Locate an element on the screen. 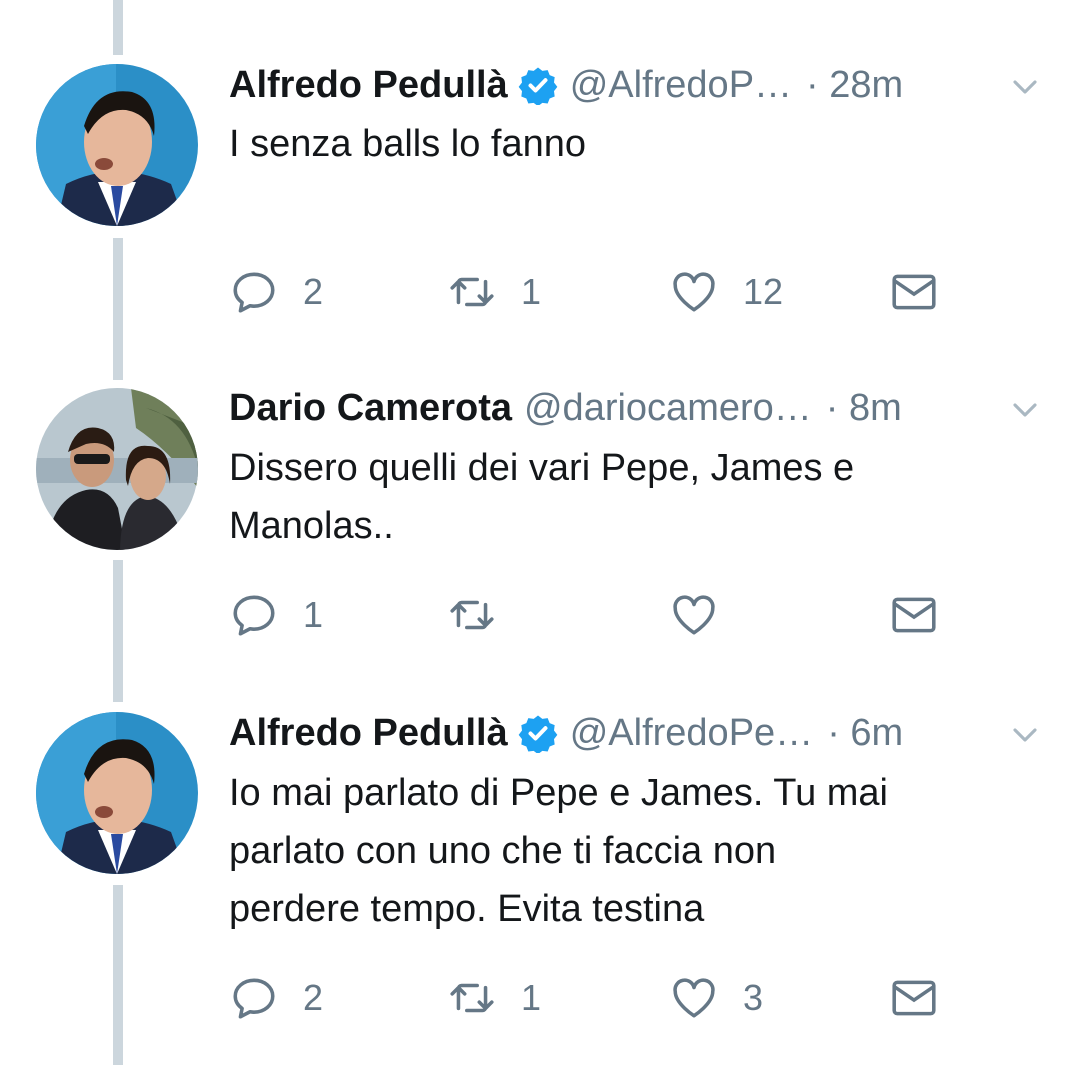 This screenshot has width=1080, height=1065. like-count: 12 is located at coordinates (763, 291).